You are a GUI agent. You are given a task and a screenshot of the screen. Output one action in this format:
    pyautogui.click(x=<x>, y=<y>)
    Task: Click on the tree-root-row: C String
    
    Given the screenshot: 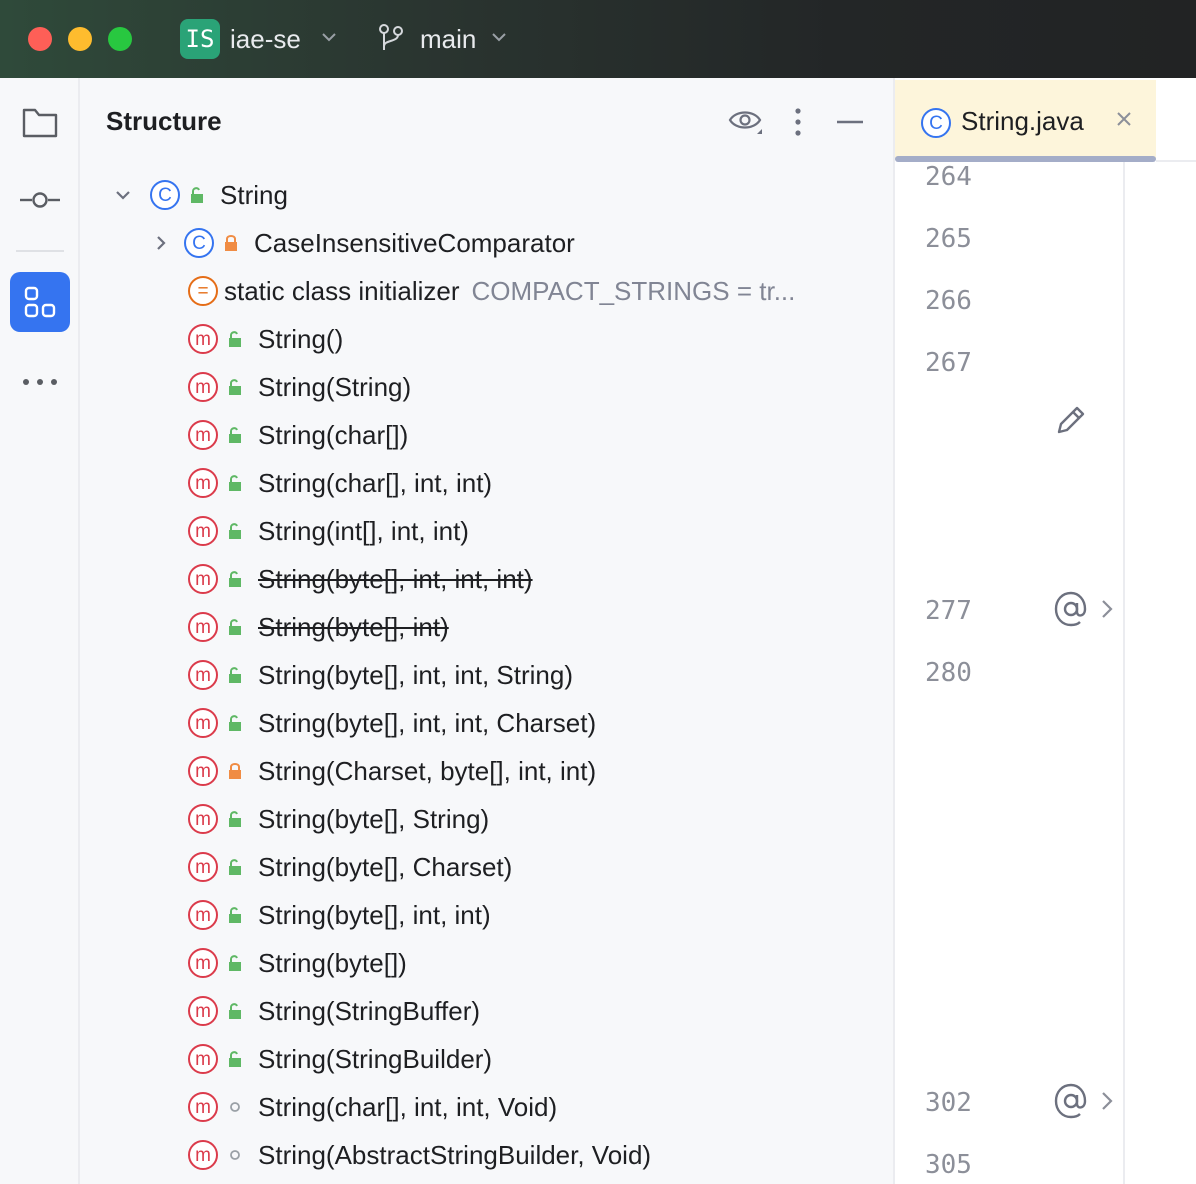 What is the action you would take?
    pyautogui.click(x=198, y=195)
    